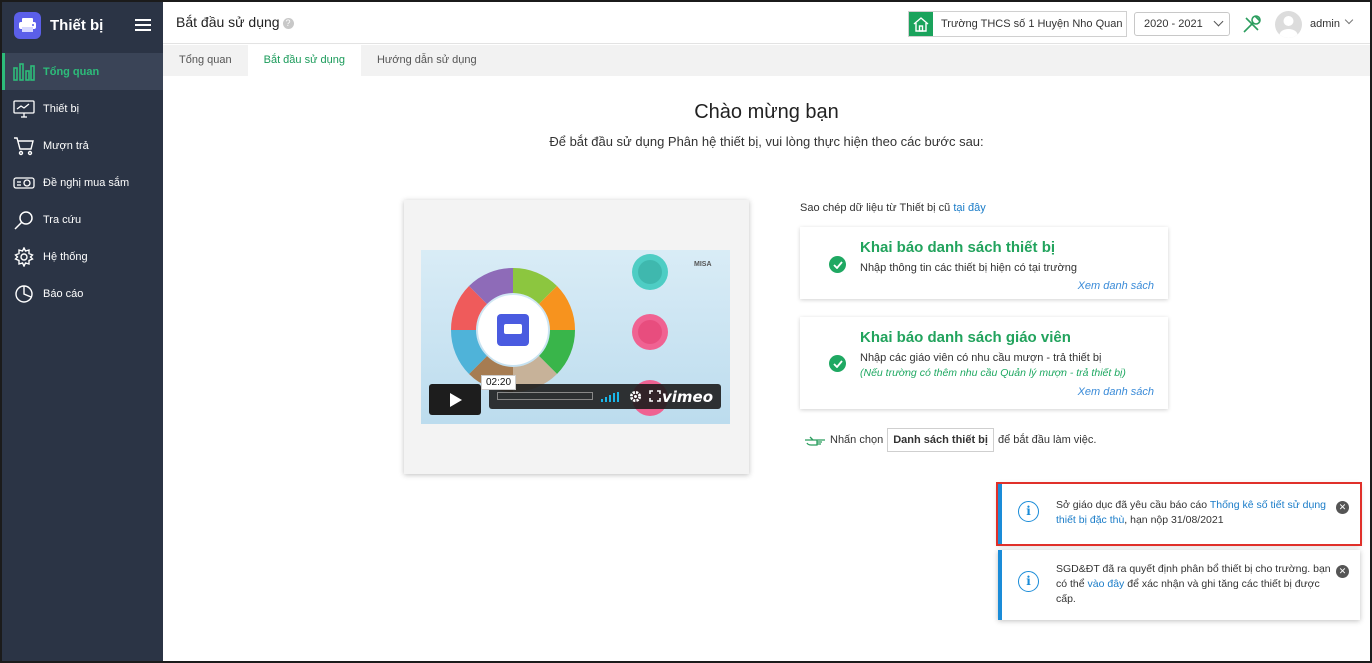 This screenshot has height=663, width=1372. I want to click on video-watermark: MISA, so click(703, 264).